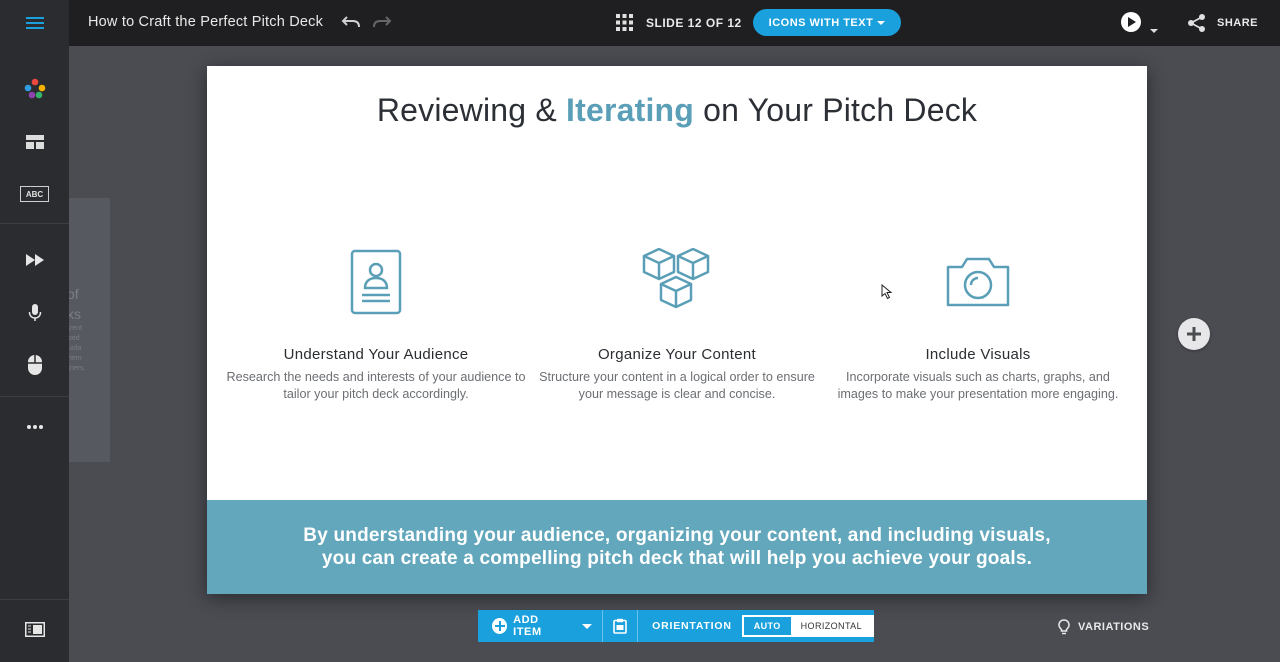 Image resolution: width=1280 pixels, height=662 pixels. I want to click on plus-icon, so click(1194, 334).